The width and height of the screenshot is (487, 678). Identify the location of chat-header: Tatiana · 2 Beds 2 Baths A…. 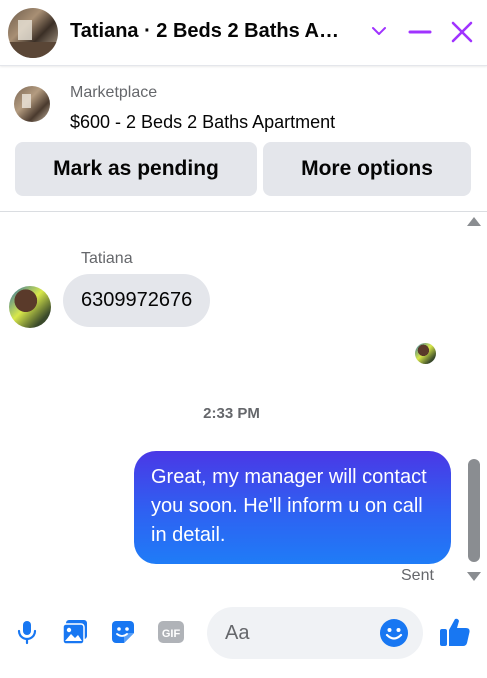
(243, 33).